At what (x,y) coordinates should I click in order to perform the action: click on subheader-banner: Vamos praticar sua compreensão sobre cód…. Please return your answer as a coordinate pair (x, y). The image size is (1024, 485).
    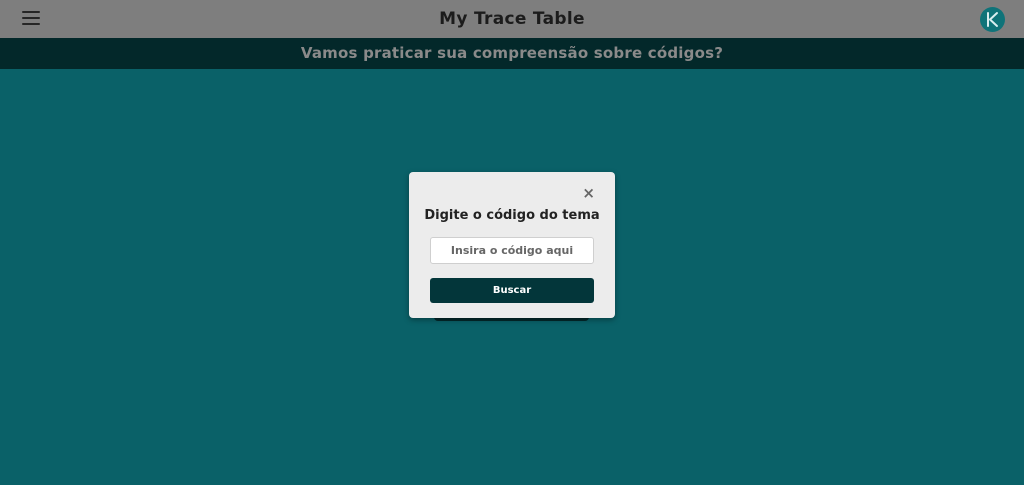
    Looking at the image, I should click on (512, 53).